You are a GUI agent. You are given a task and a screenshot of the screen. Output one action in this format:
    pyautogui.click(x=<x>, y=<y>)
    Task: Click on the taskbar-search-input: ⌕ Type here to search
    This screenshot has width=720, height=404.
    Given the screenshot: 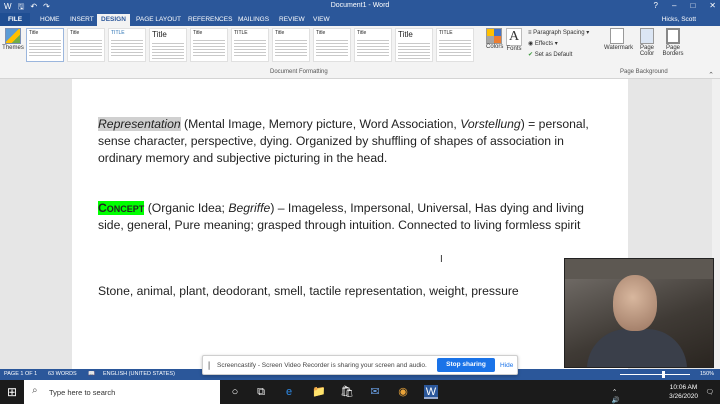 What is the action you would take?
    pyautogui.click(x=122, y=392)
    